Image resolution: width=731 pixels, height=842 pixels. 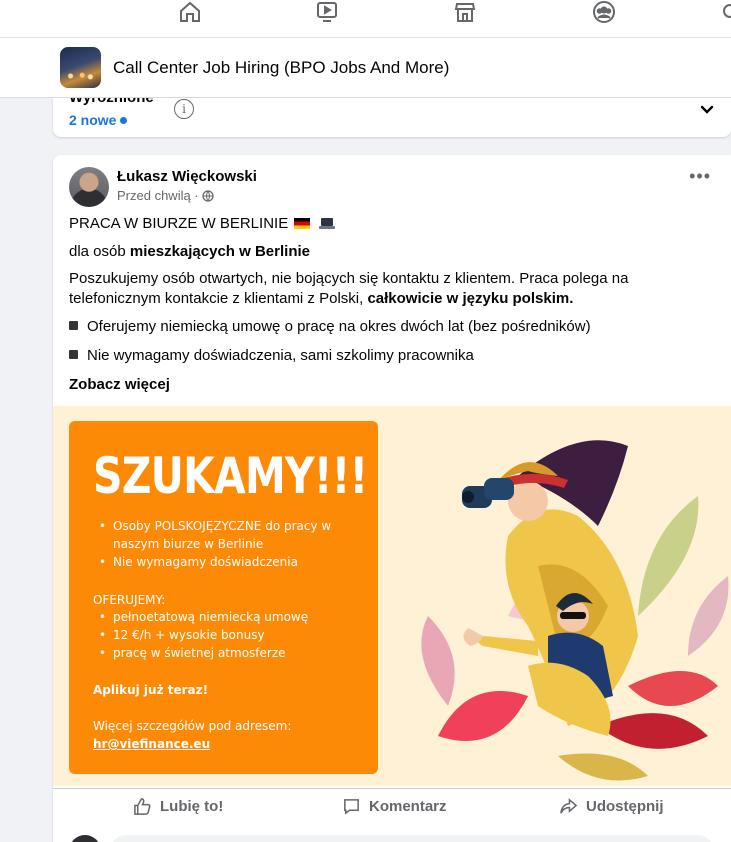 What do you see at coordinates (119, 385) in the screenshot?
I see `see-more-link: Zobacz więcej` at bounding box center [119, 385].